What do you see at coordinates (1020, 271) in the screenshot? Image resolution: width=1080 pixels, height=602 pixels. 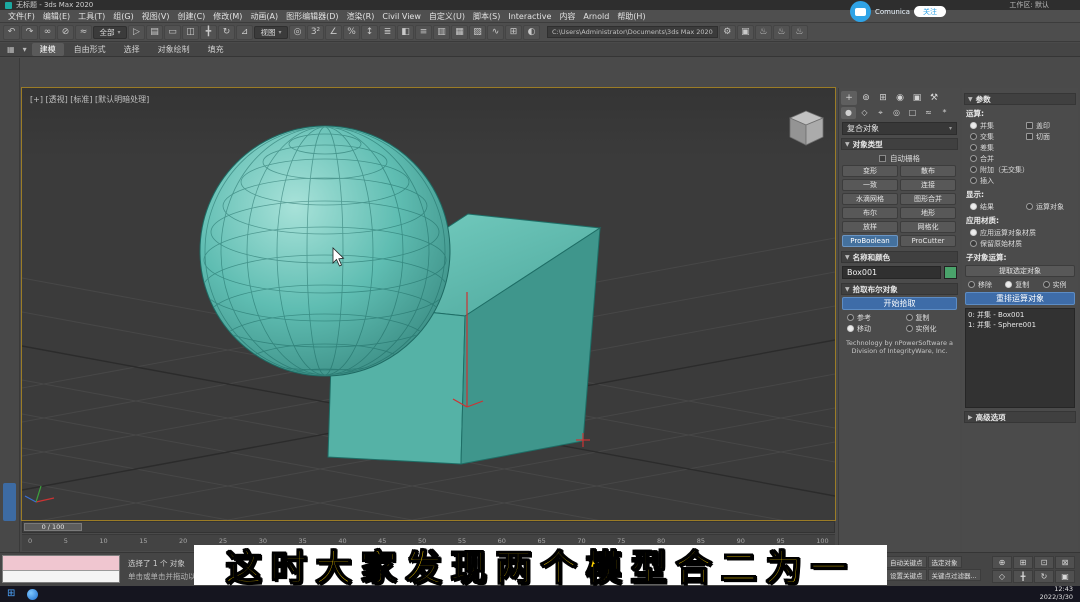 I see `extract-selected-button: 提取选定对象` at bounding box center [1020, 271].